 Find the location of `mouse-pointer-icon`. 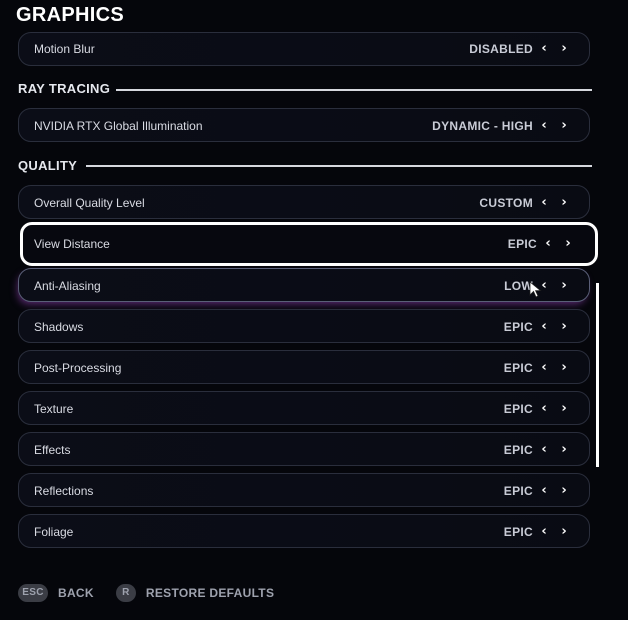

mouse-pointer-icon is located at coordinates (535, 289).